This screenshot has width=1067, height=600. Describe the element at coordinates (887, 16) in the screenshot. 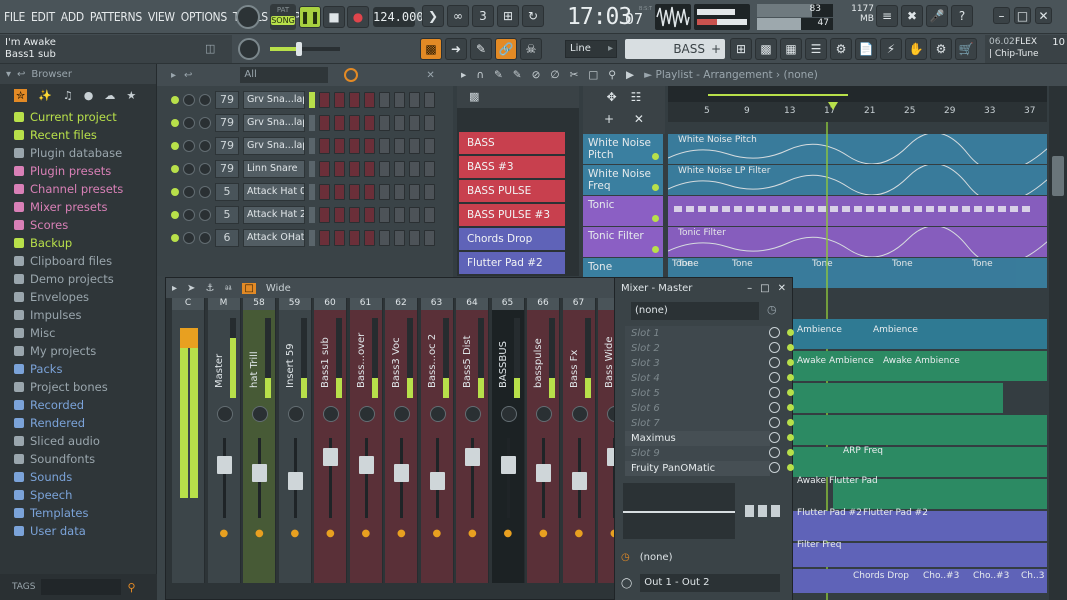

I see `panic-button: ≡` at that location.